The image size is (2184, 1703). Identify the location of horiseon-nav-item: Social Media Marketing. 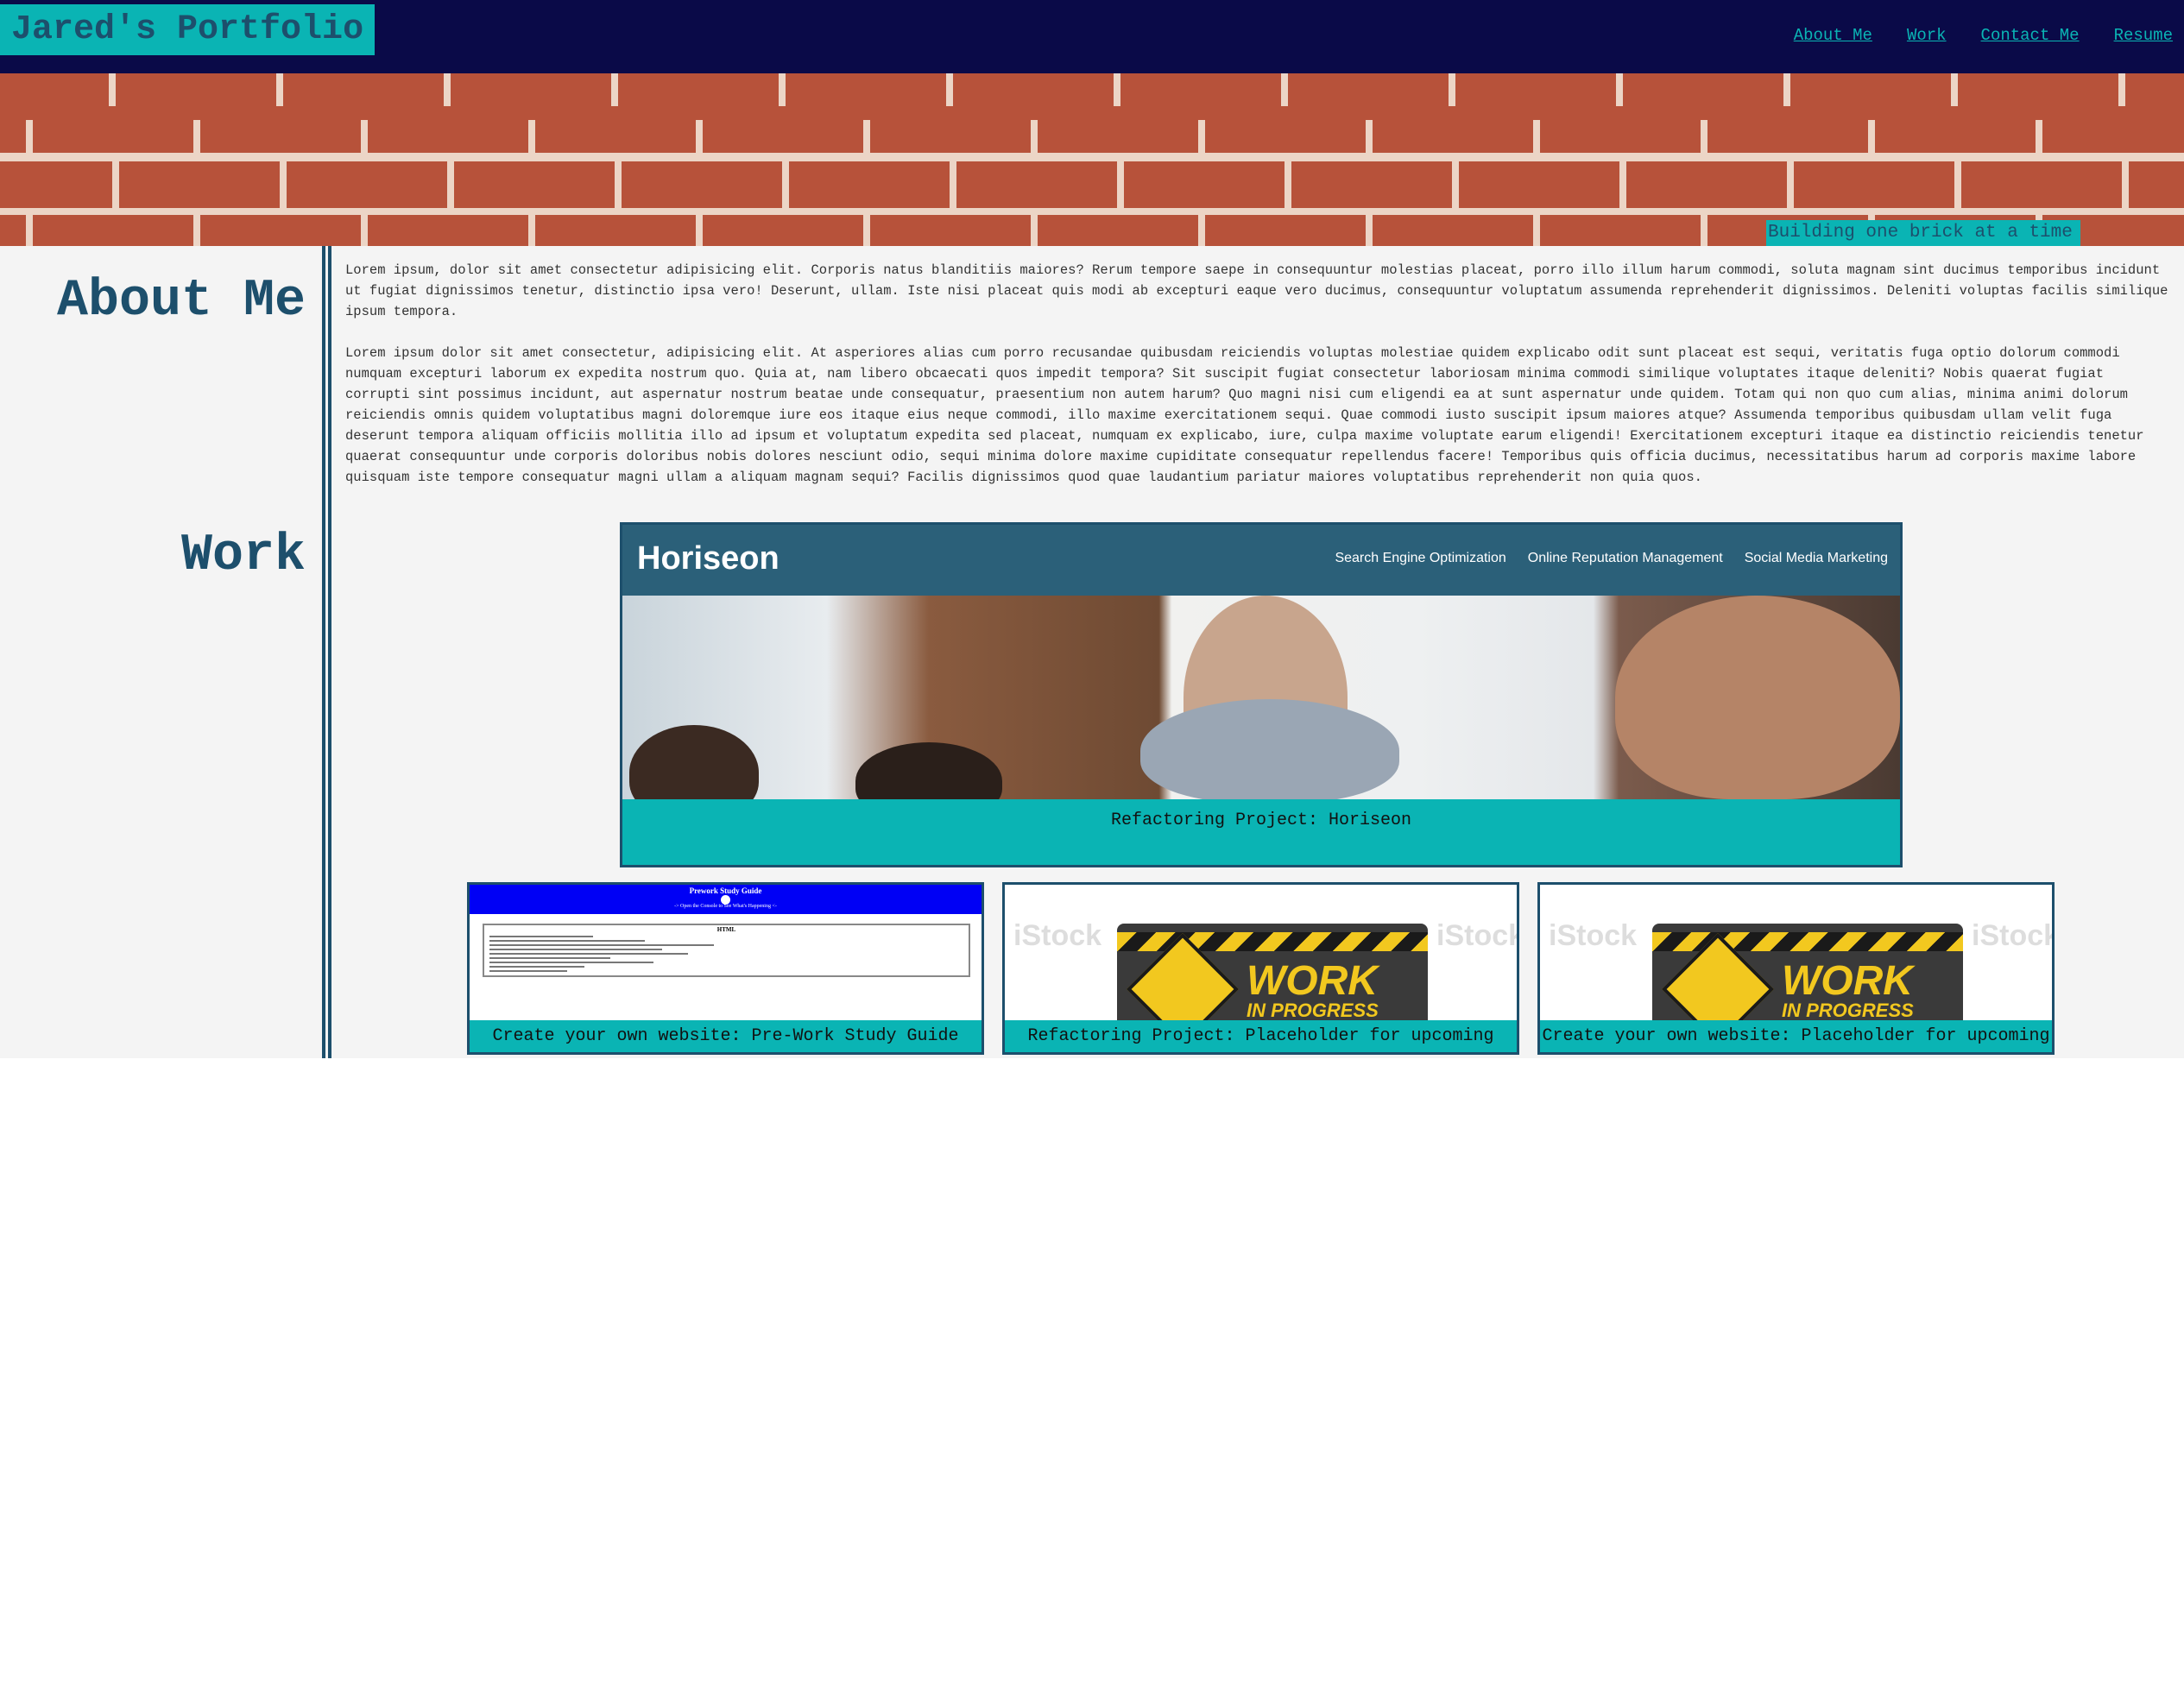
(1816, 558).